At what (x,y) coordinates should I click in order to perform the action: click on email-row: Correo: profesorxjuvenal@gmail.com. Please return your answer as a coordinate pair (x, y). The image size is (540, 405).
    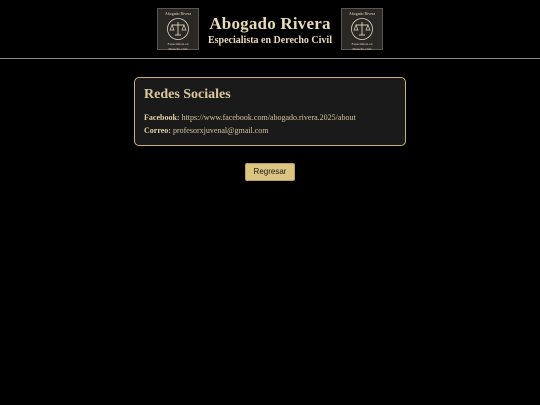
    Looking at the image, I should click on (270, 130).